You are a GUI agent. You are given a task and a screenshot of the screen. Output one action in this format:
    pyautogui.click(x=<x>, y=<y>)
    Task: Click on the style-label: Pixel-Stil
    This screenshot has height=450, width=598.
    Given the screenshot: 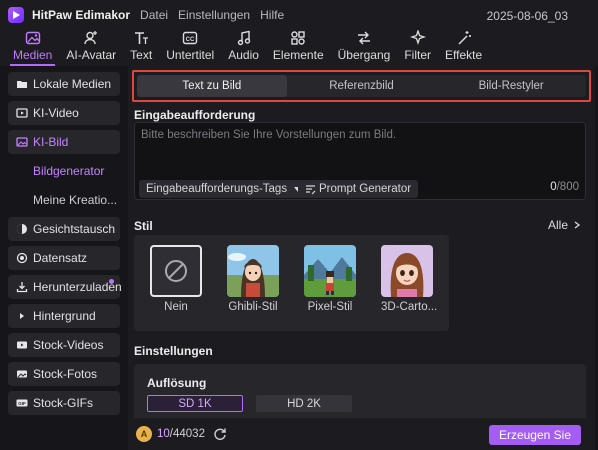 What is the action you would take?
    pyautogui.click(x=330, y=307)
    